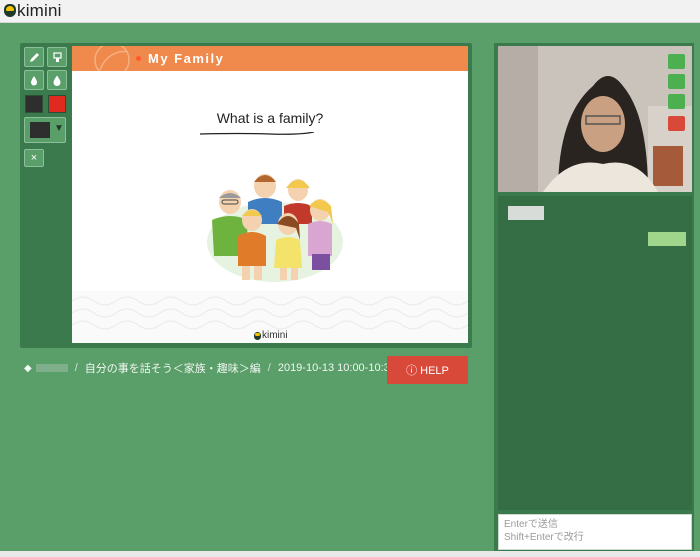 The width and height of the screenshot is (700, 557). What do you see at coordinates (57, 104) in the screenshot?
I see `red-swatch` at bounding box center [57, 104].